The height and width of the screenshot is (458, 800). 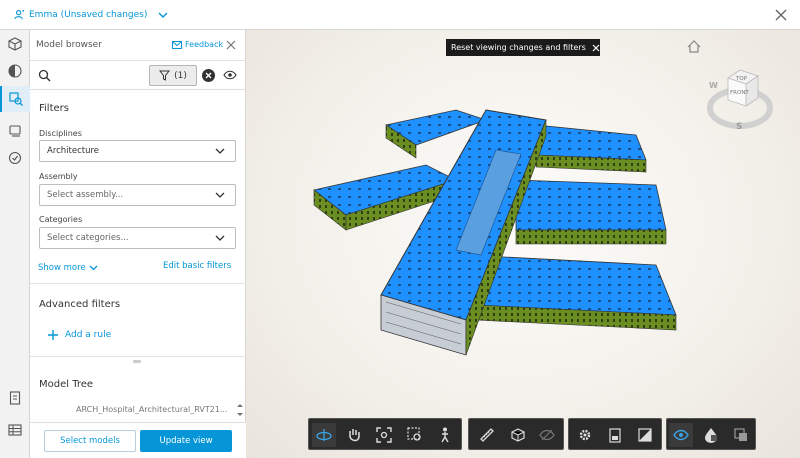 What do you see at coordinates (15, 44) in the screenshot?
I see `model-cube-icon` at bounding box center [15, 44].